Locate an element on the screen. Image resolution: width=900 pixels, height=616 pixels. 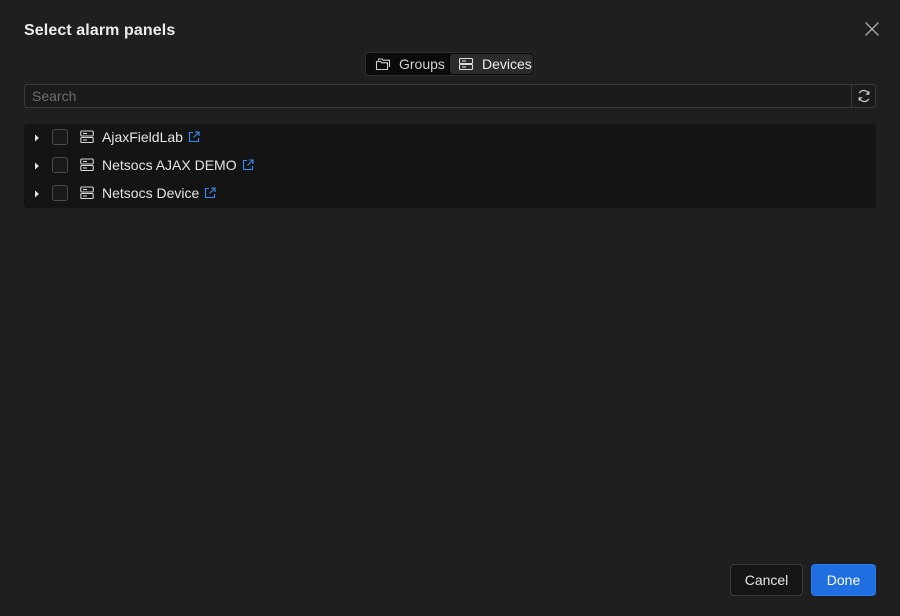
tree-item-name: Netsocs Device is located at coordinates (151, 193).